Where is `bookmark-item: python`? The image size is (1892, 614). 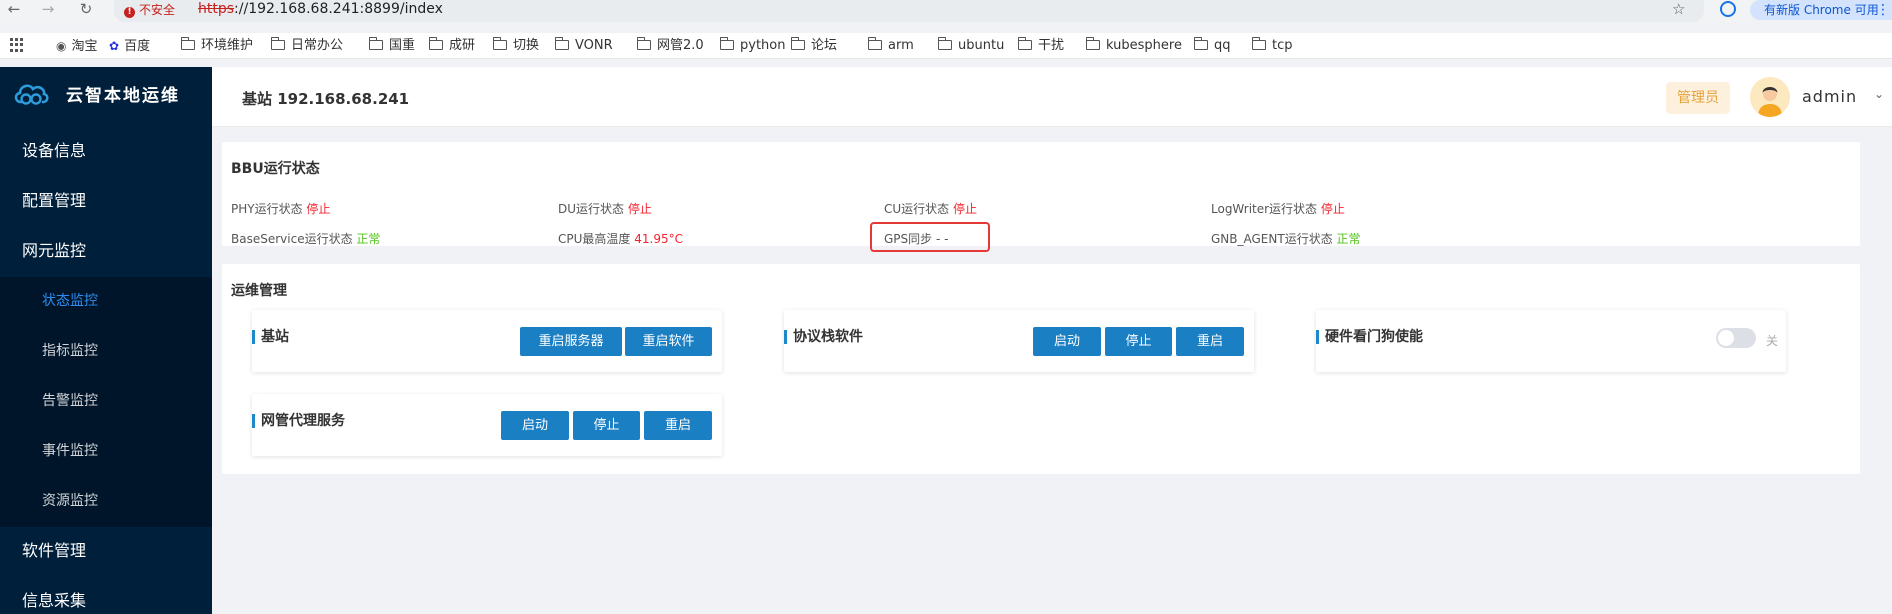 bookmark-item: python is located at coordinates (752, 45).